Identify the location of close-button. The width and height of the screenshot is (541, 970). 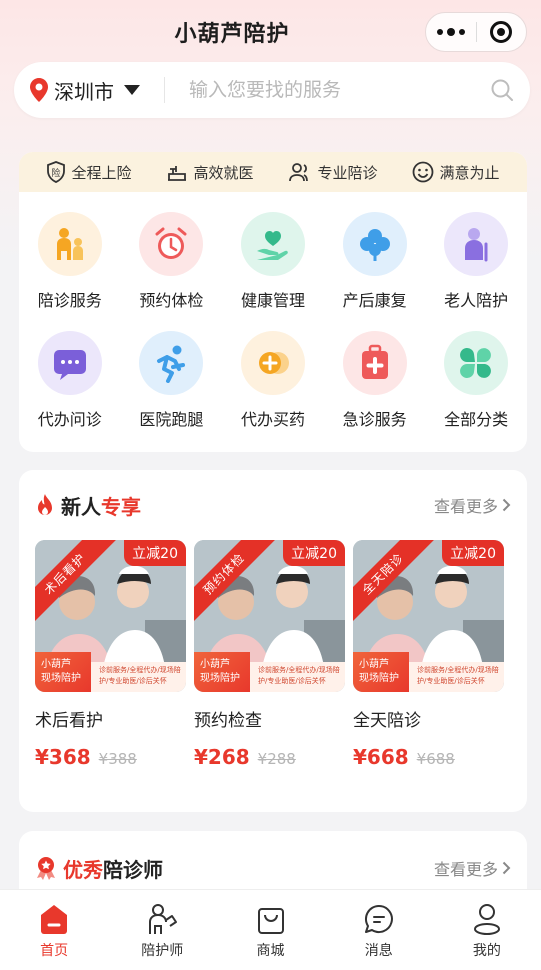
(502, 32).